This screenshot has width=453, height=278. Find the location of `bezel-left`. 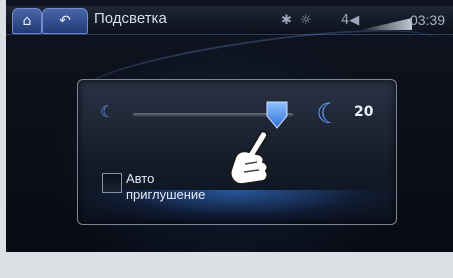

bezel-left is located at coordinates (3, 139).